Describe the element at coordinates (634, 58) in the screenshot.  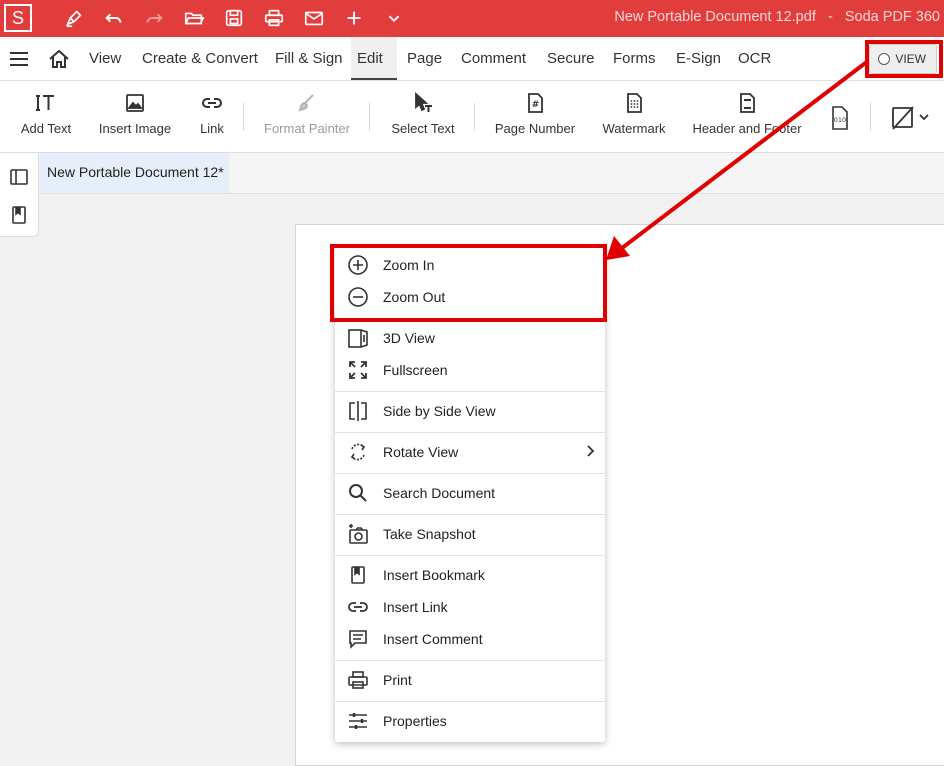
I see `menu-forms: Forms` at that location.